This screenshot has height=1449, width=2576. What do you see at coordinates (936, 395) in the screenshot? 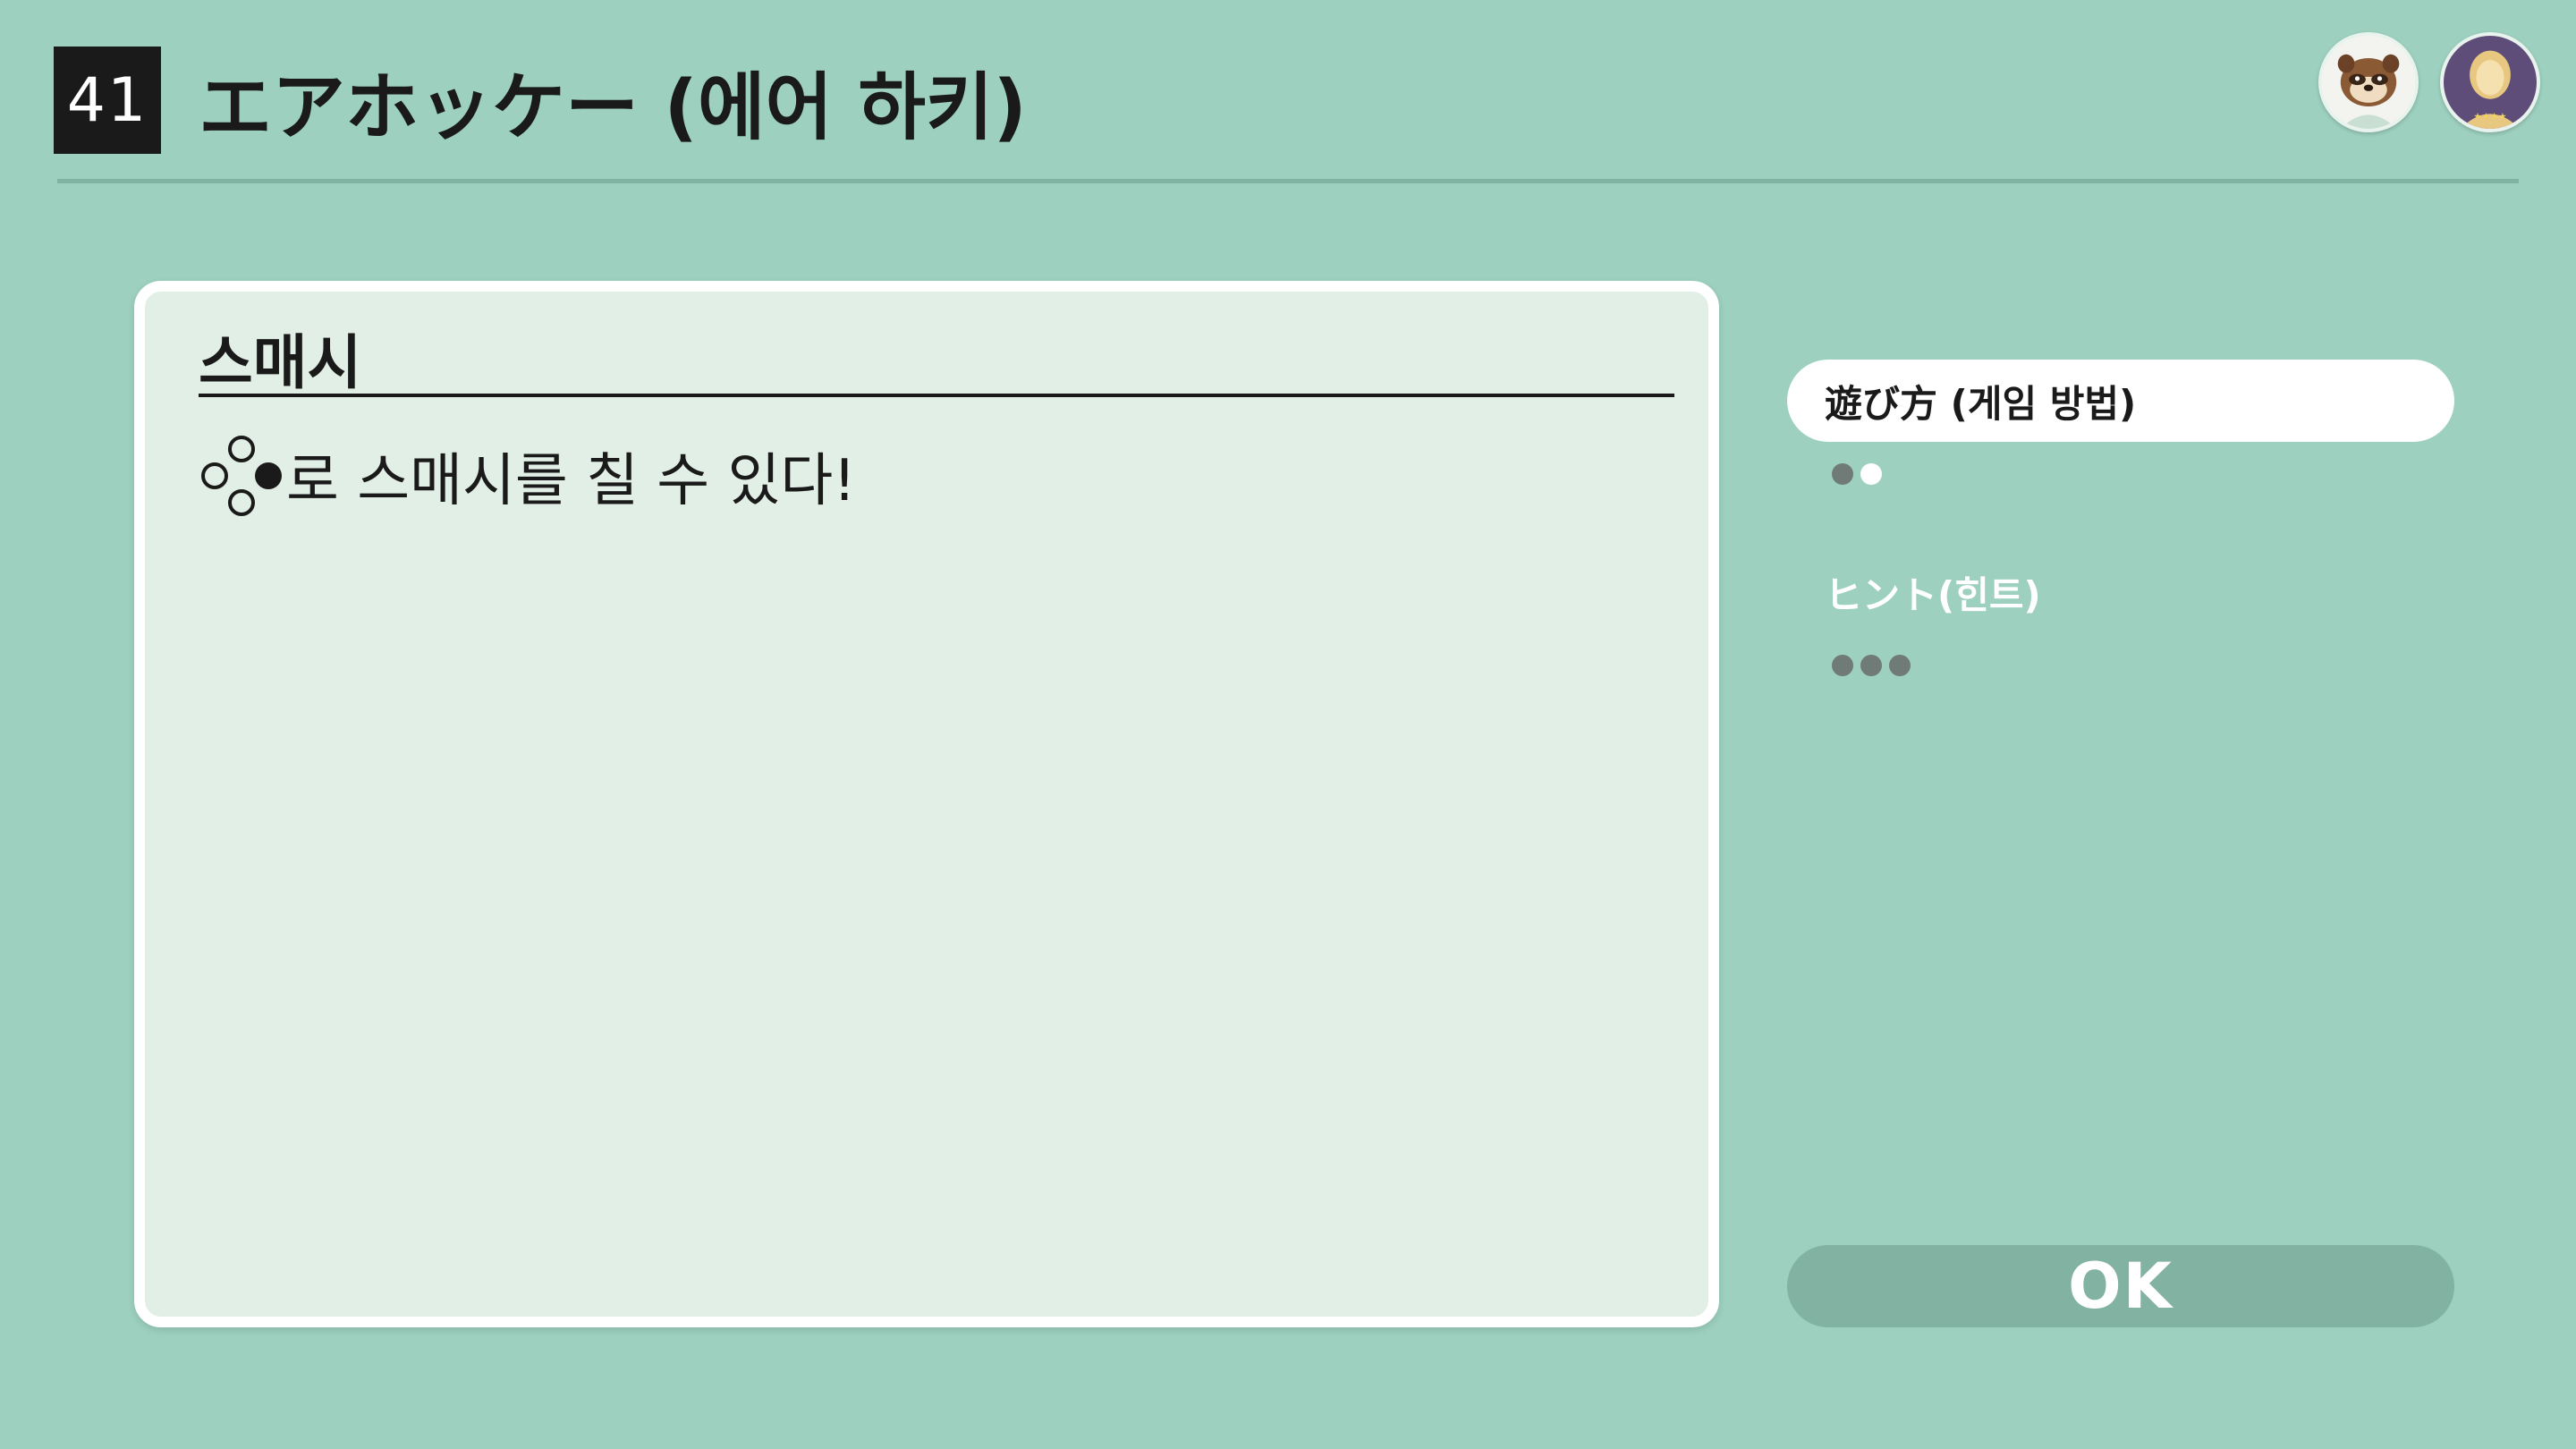
I see `panel-divider` at bounding box center [936, 395].